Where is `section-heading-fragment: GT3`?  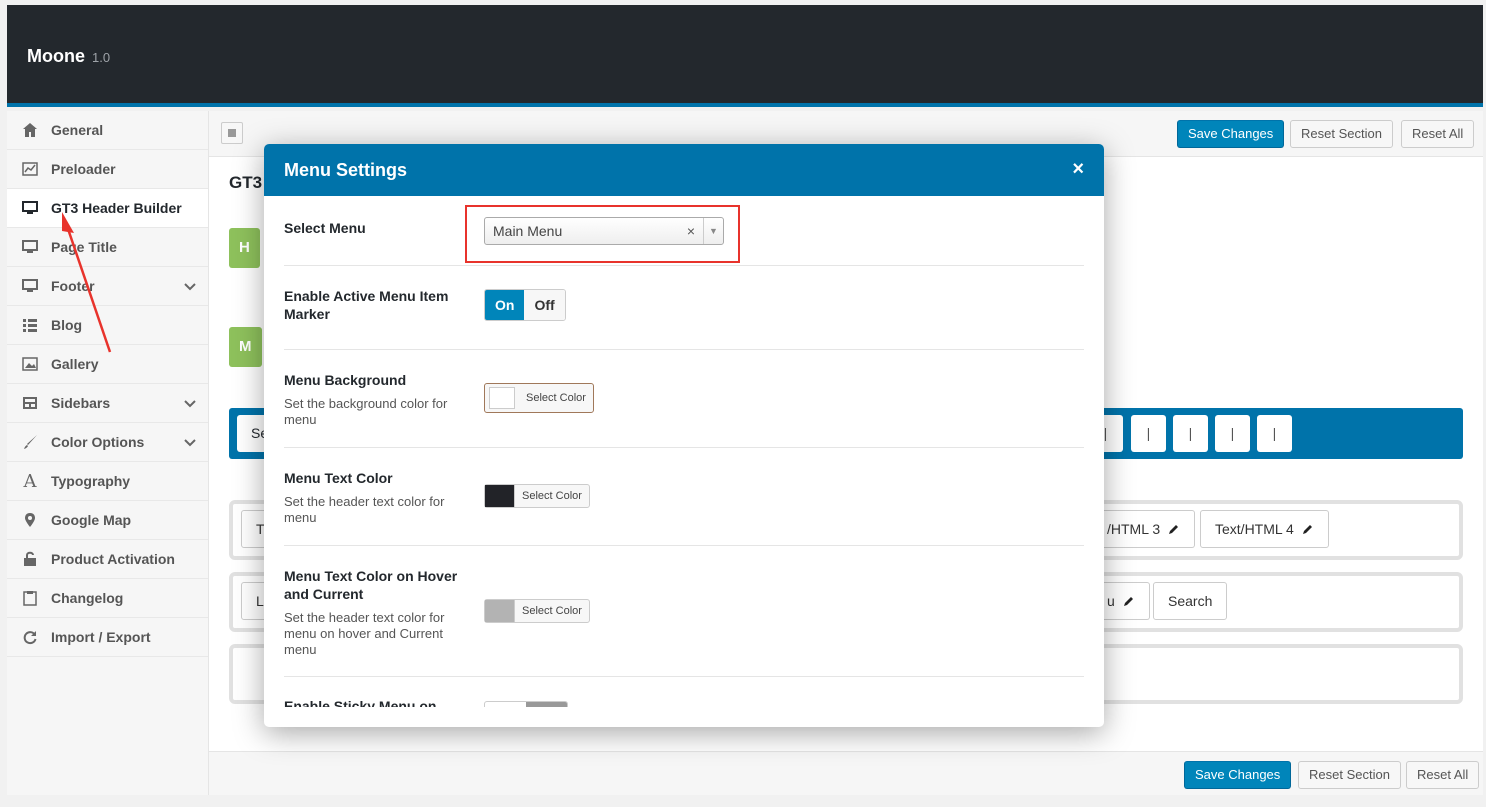 section-heading-fragment: GT3 is located at coordinates (246, 182).